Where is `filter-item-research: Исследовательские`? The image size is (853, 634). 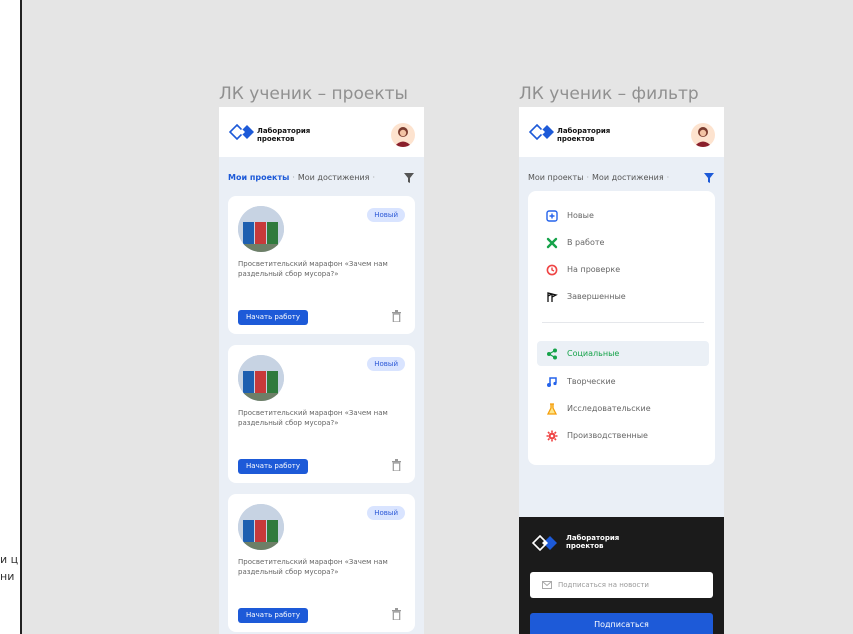
filter-item-research: Исследовательские is located at coordinates (623, 408).